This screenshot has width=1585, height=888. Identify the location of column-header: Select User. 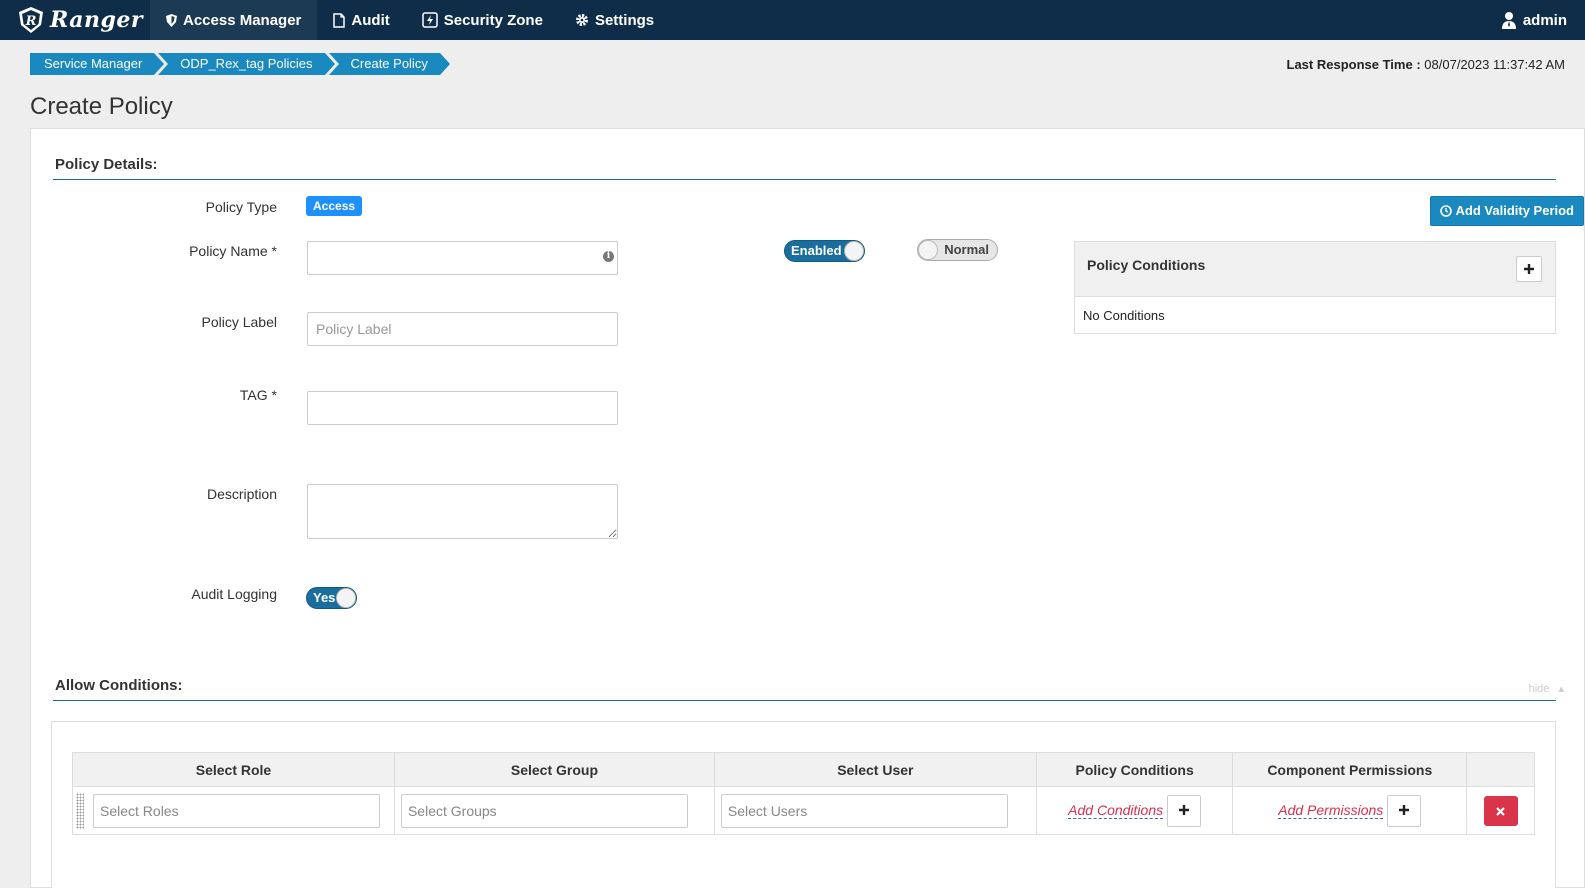
(875, 769).